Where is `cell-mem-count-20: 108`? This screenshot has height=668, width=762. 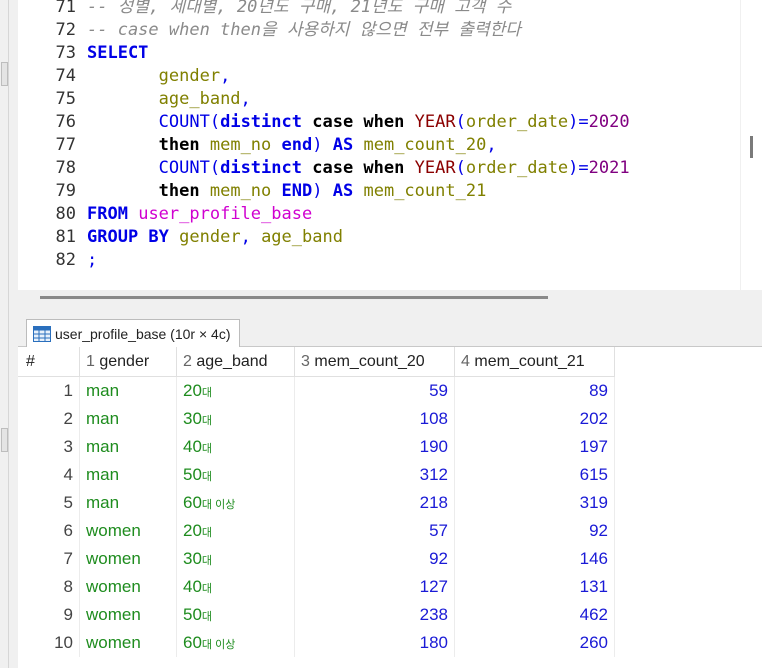
cell-mem-count-20: 108 is located at coordinates (374, 419).